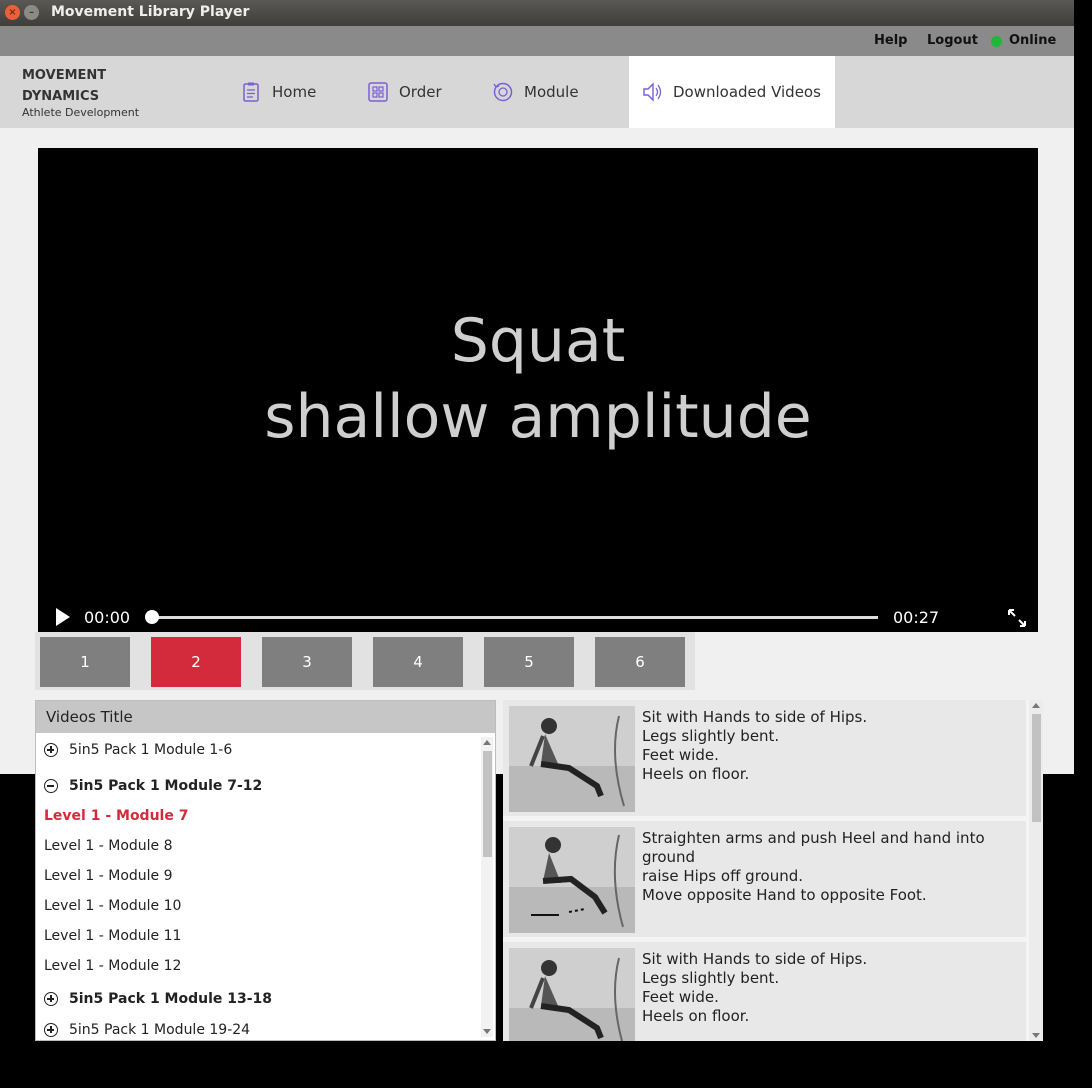 Image resolution: width=1092 pixels, height=1088 pixels. What do you see at coordinates (538, 341) in the screenshot?
I see `video-caption-line1: Squat` at bounding box center [538, 341].